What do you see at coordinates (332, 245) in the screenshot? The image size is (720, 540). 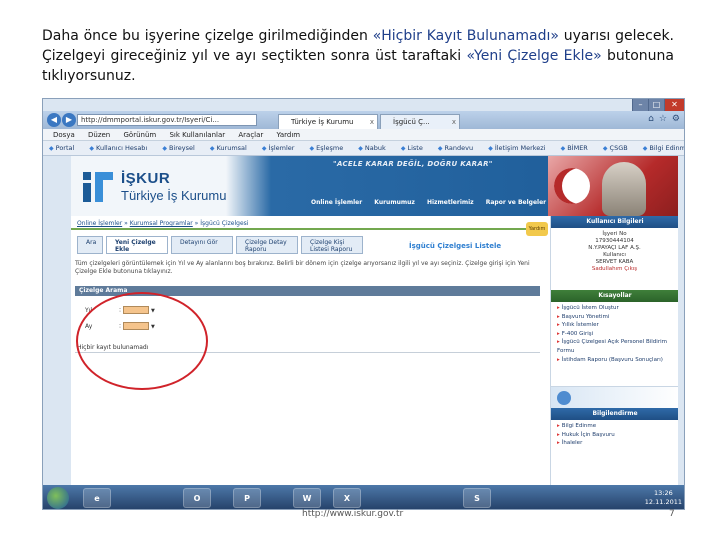 I see `tab-person-list-report: Çizelge Kişi Listesi Raporu` at bounding box center [332, 245].